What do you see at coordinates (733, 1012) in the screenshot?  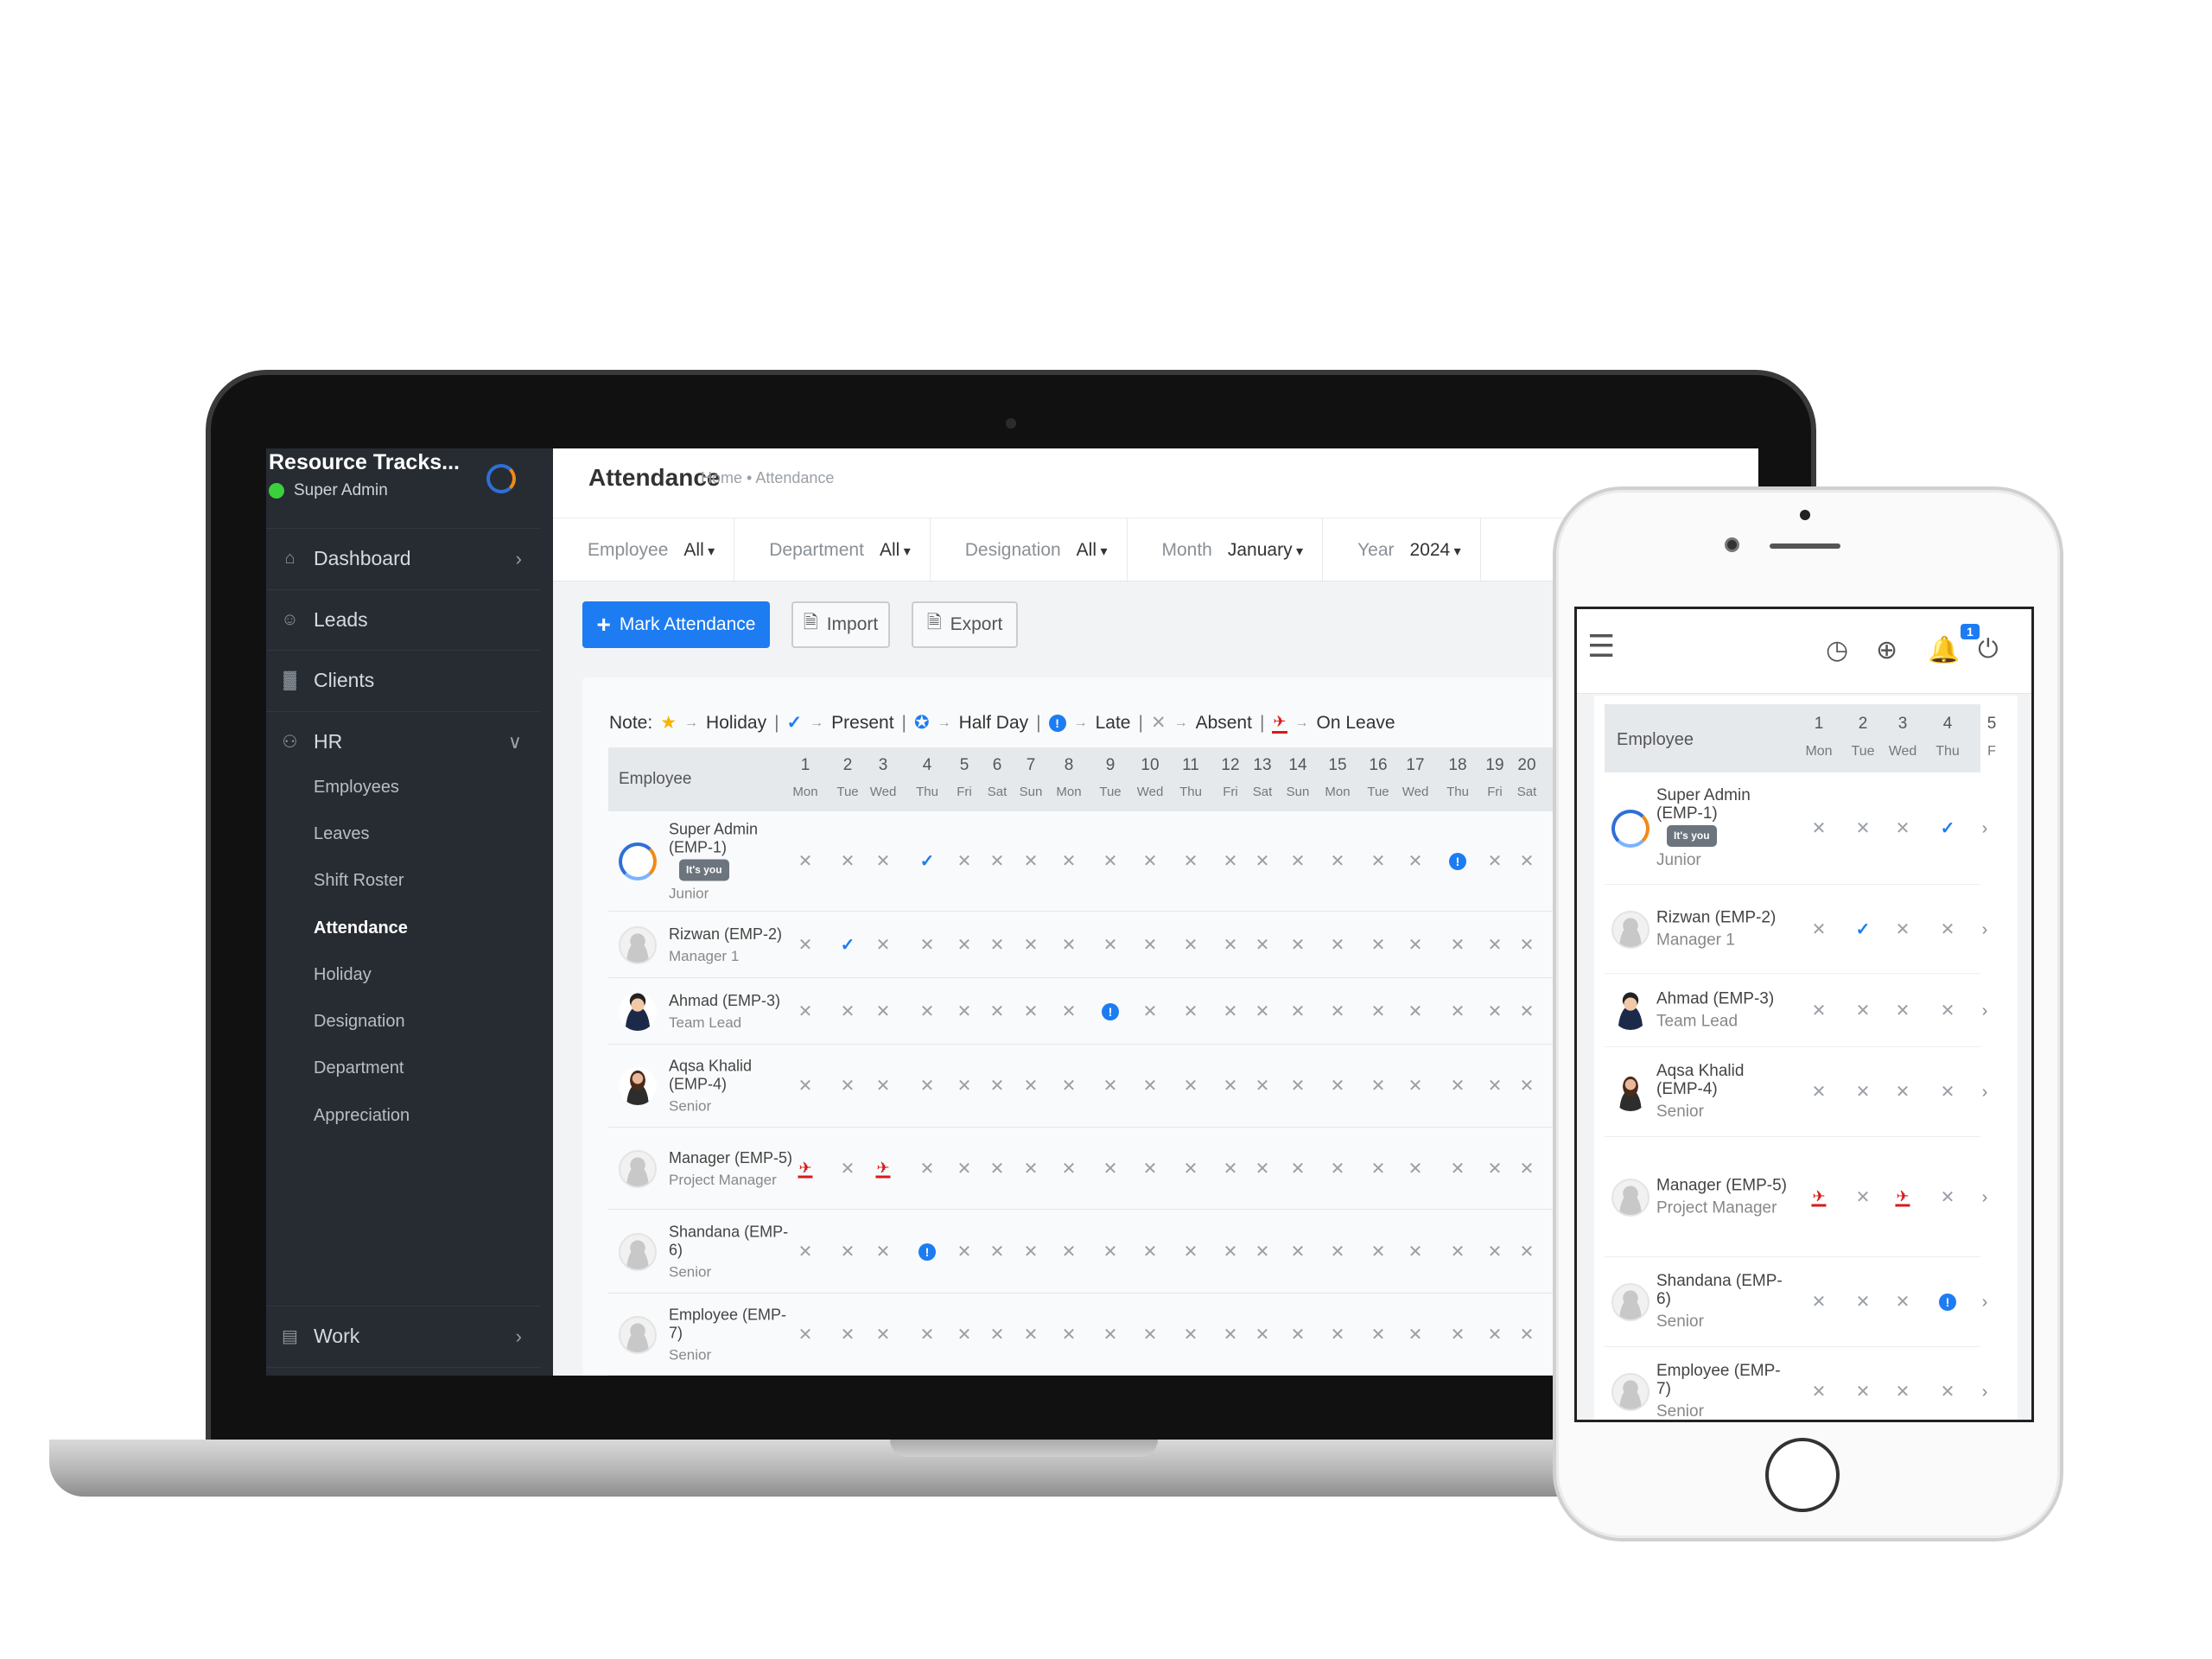 I see `employee-info: Ahmad (EMP-3) Team Lead` at bounding box center [733, 1012].